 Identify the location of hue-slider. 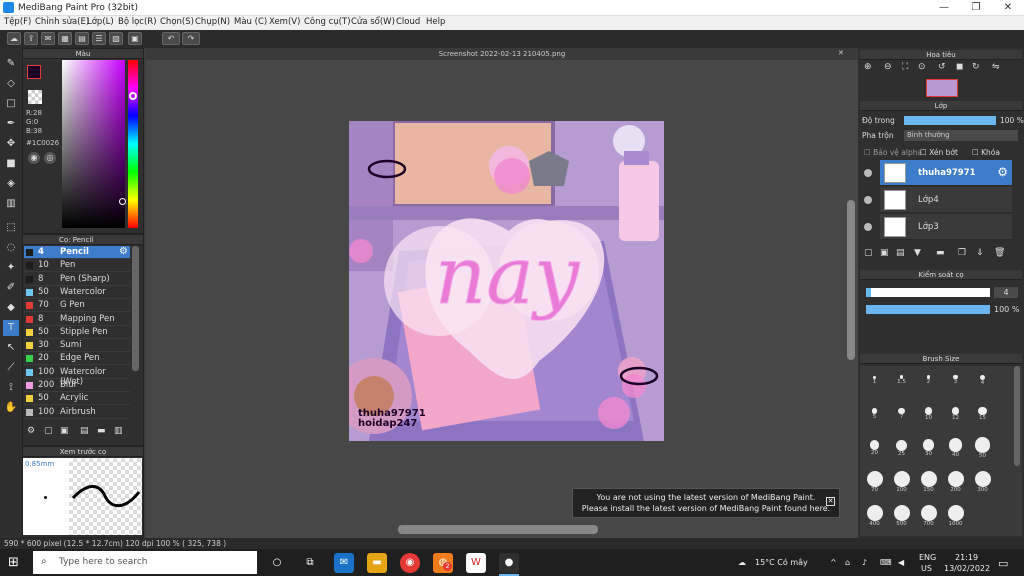
(133, 144).